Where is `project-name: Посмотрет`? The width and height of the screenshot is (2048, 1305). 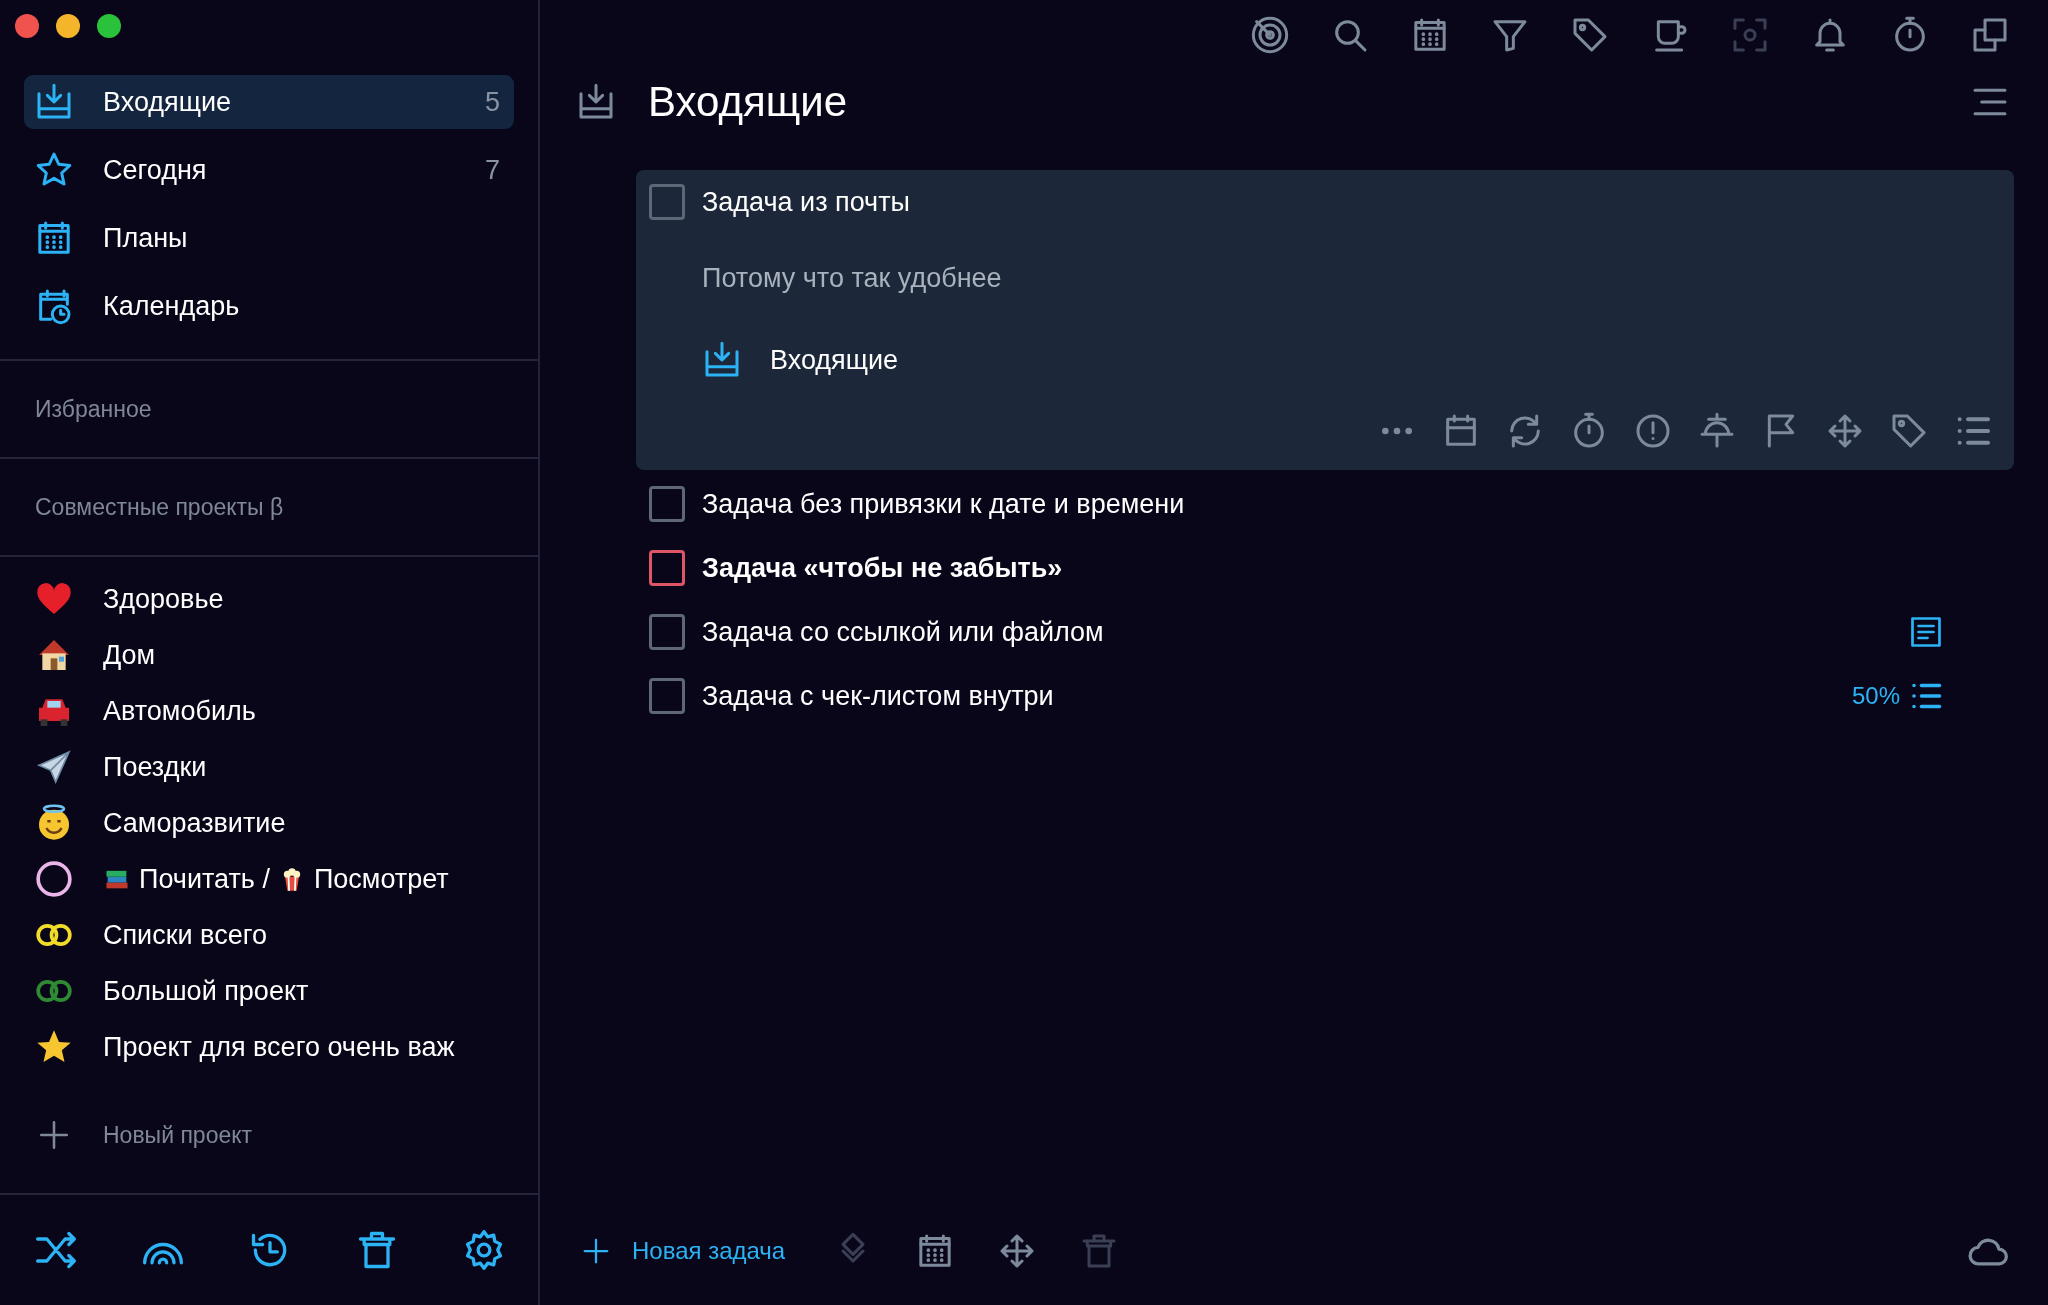
project-name: Посмотрет is located at coordinates (381, 879).